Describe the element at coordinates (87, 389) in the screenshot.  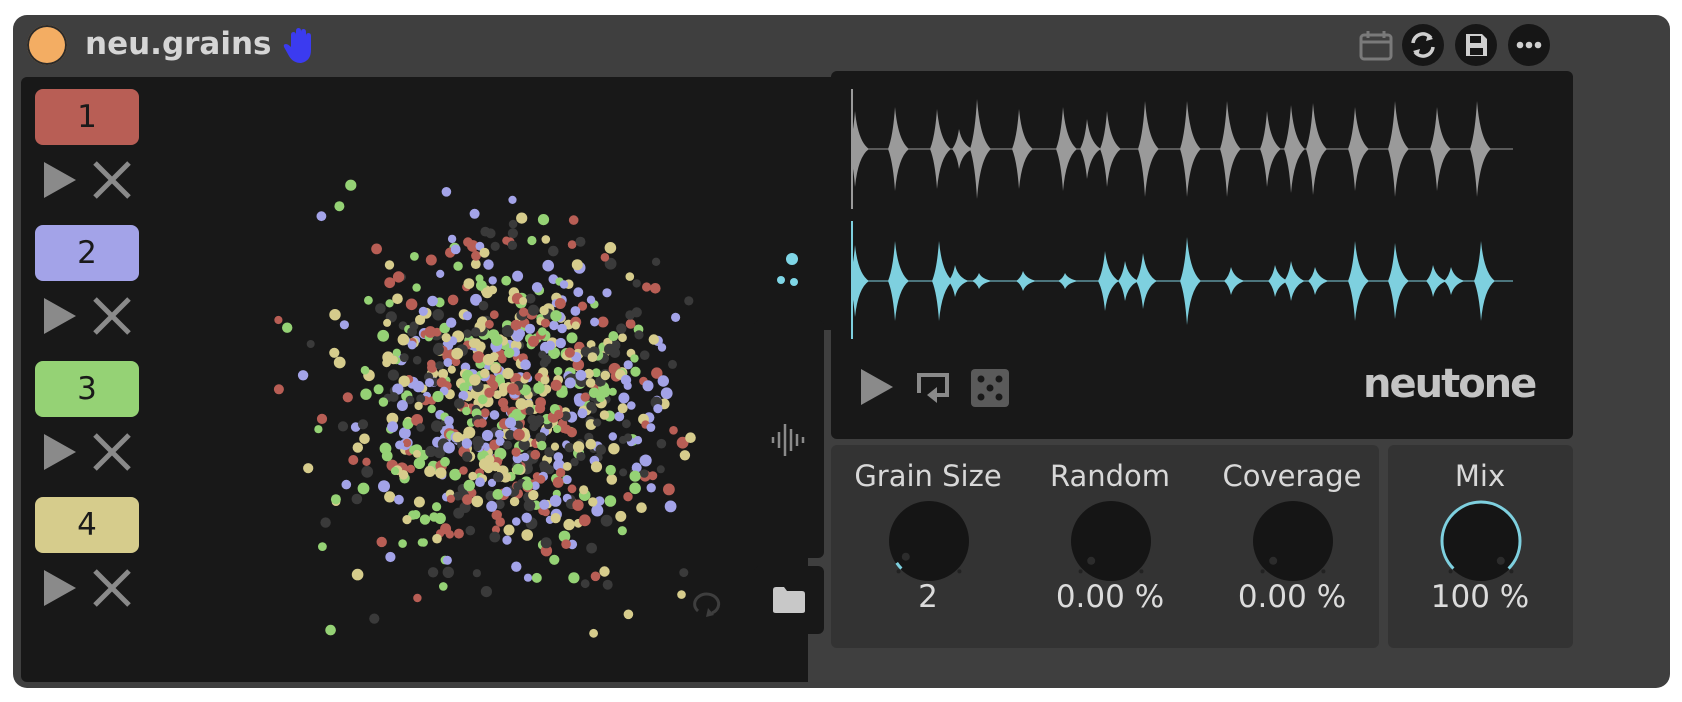
I see `slot-3-button: 3` at that location.